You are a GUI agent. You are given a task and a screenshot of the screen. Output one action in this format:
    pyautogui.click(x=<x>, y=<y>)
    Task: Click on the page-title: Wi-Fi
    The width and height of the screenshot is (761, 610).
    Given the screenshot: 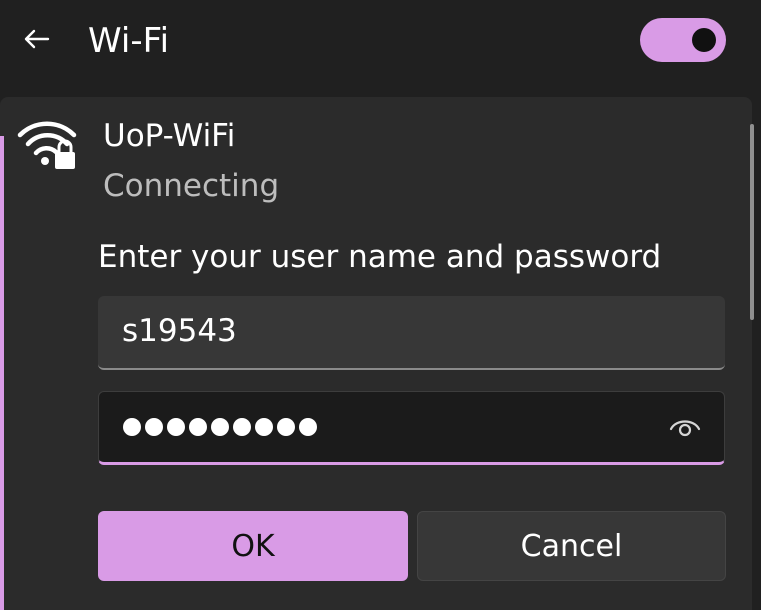 What is the action you would take?
    pyautogui.click(x=129, y=41)
    